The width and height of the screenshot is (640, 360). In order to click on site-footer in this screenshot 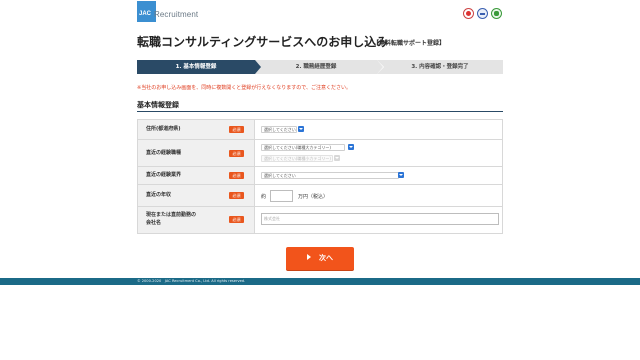, I will do `click(320, 281)`.